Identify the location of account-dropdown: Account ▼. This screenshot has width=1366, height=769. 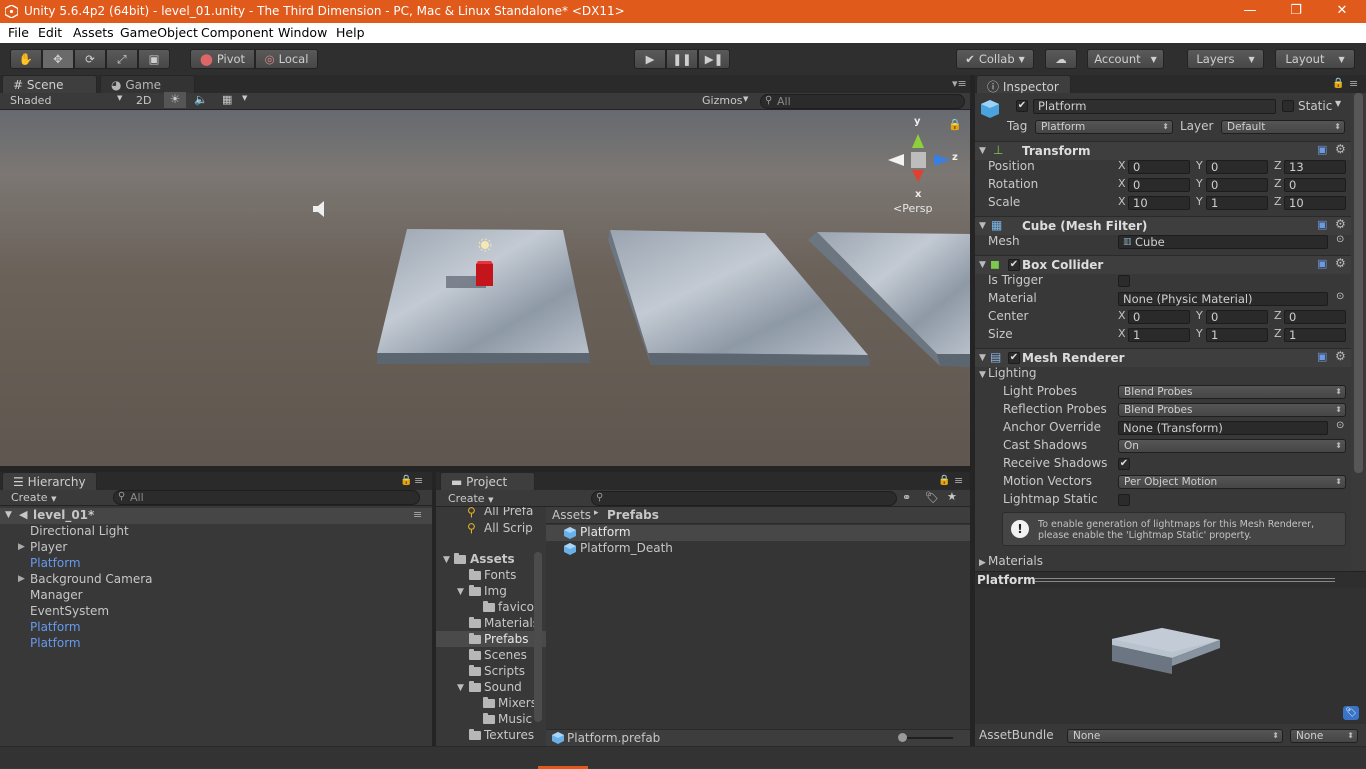
(1125, 59).